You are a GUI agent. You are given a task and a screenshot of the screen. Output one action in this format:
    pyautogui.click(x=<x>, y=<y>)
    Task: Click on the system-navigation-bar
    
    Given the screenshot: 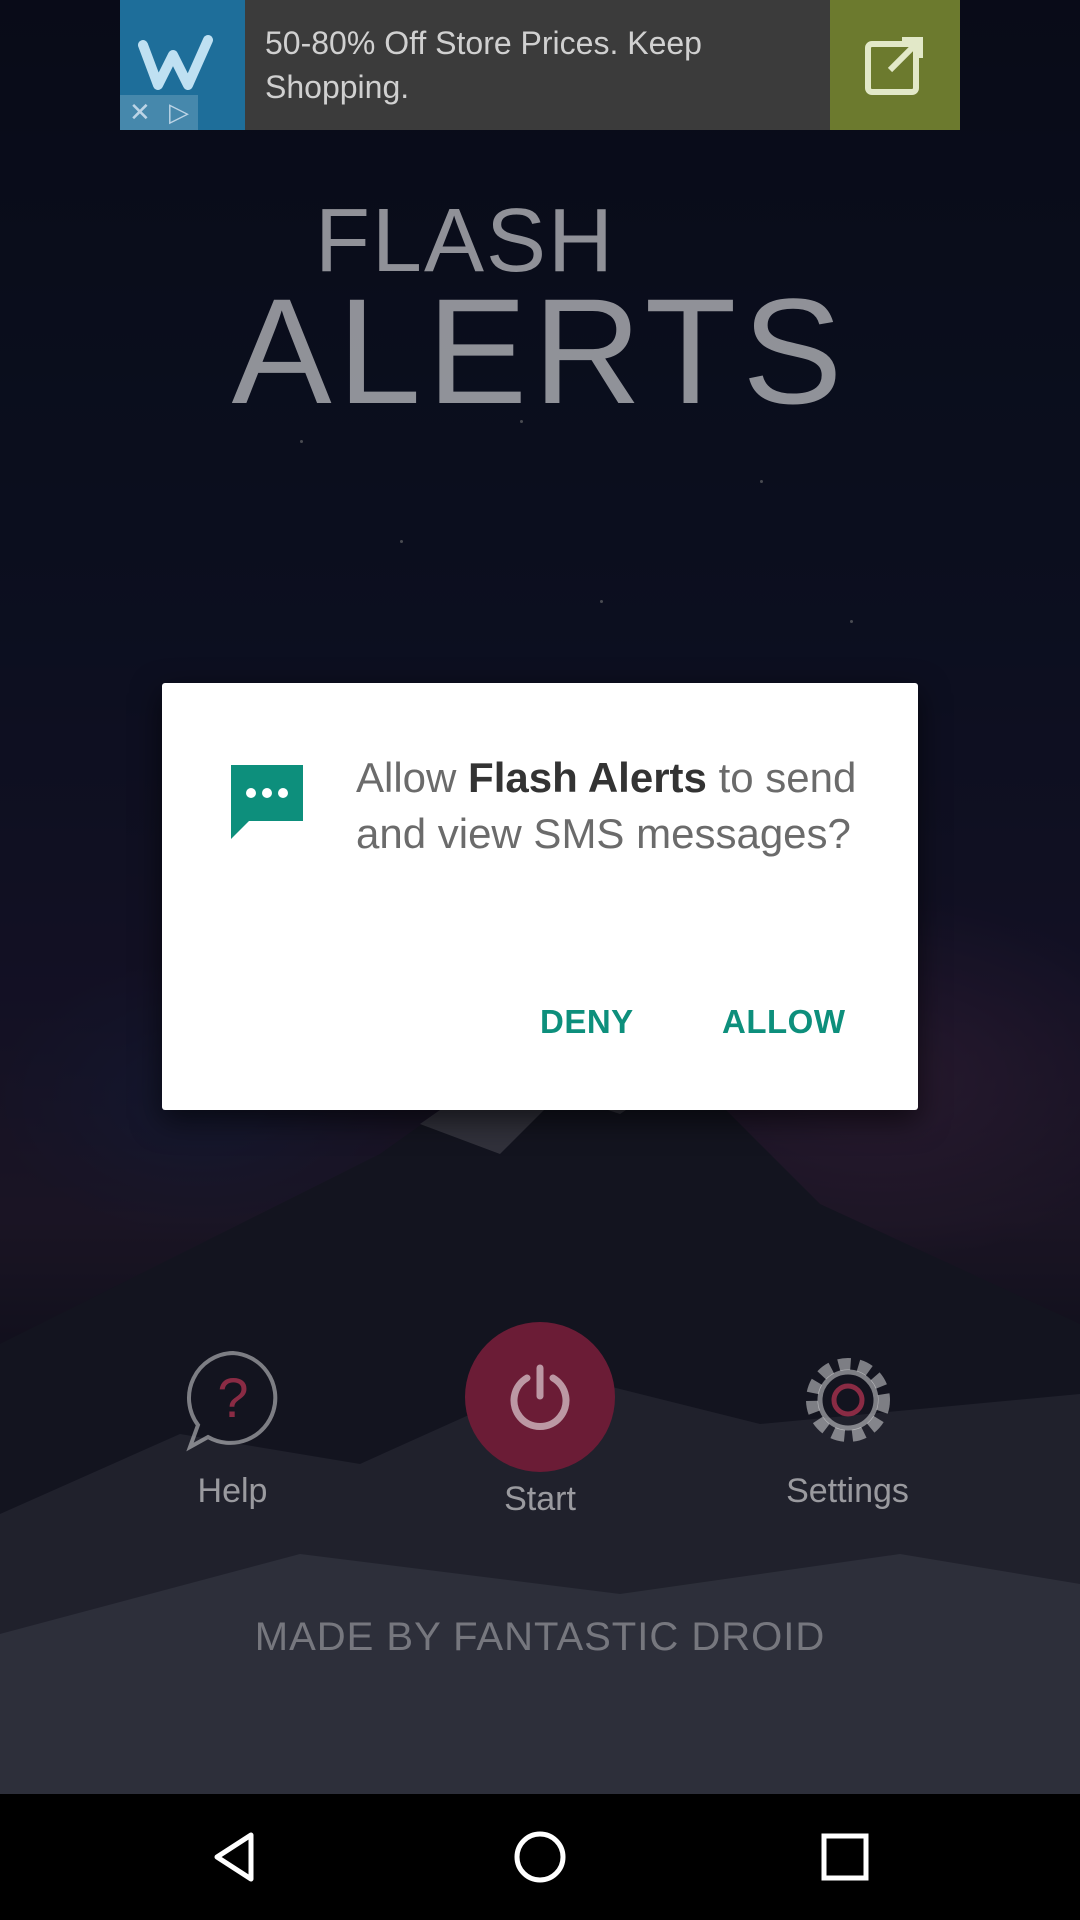 What is the action you would take?
    pyautogui.click(x=540, y=1857)
    